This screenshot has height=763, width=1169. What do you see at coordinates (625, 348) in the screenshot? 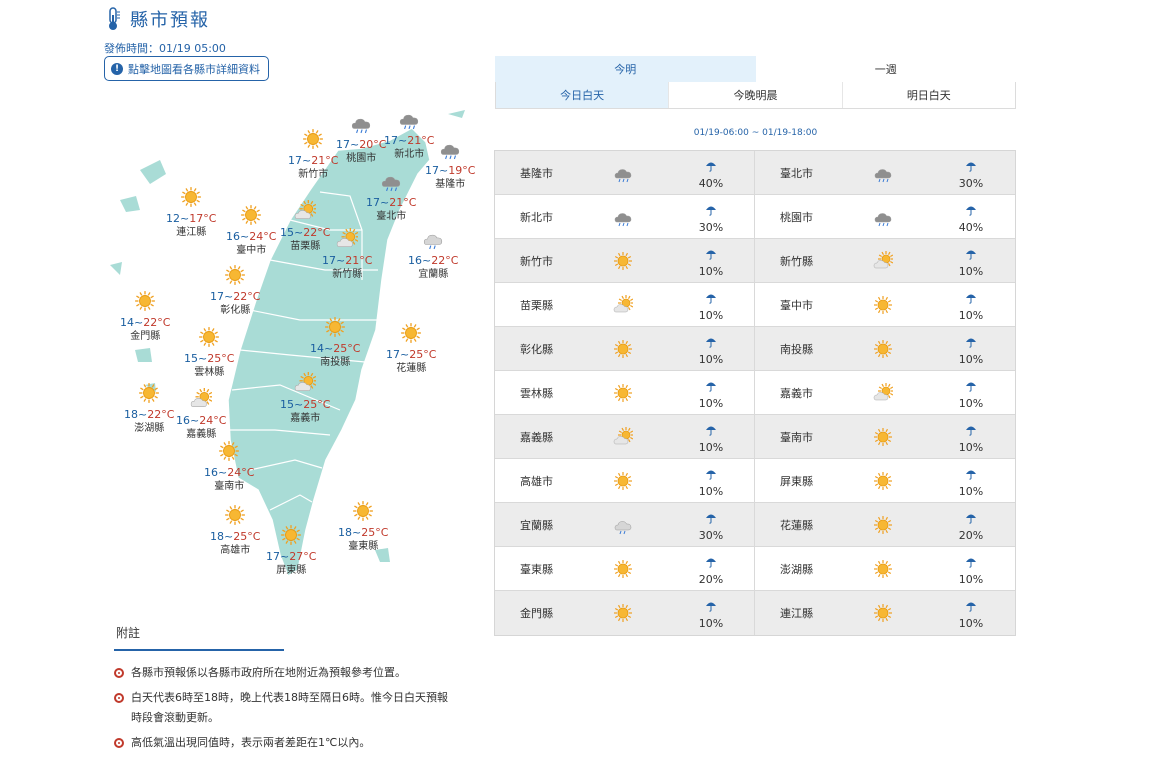
I see `city-cell: 彰化縣 10%` at bounding box center [625, 348].